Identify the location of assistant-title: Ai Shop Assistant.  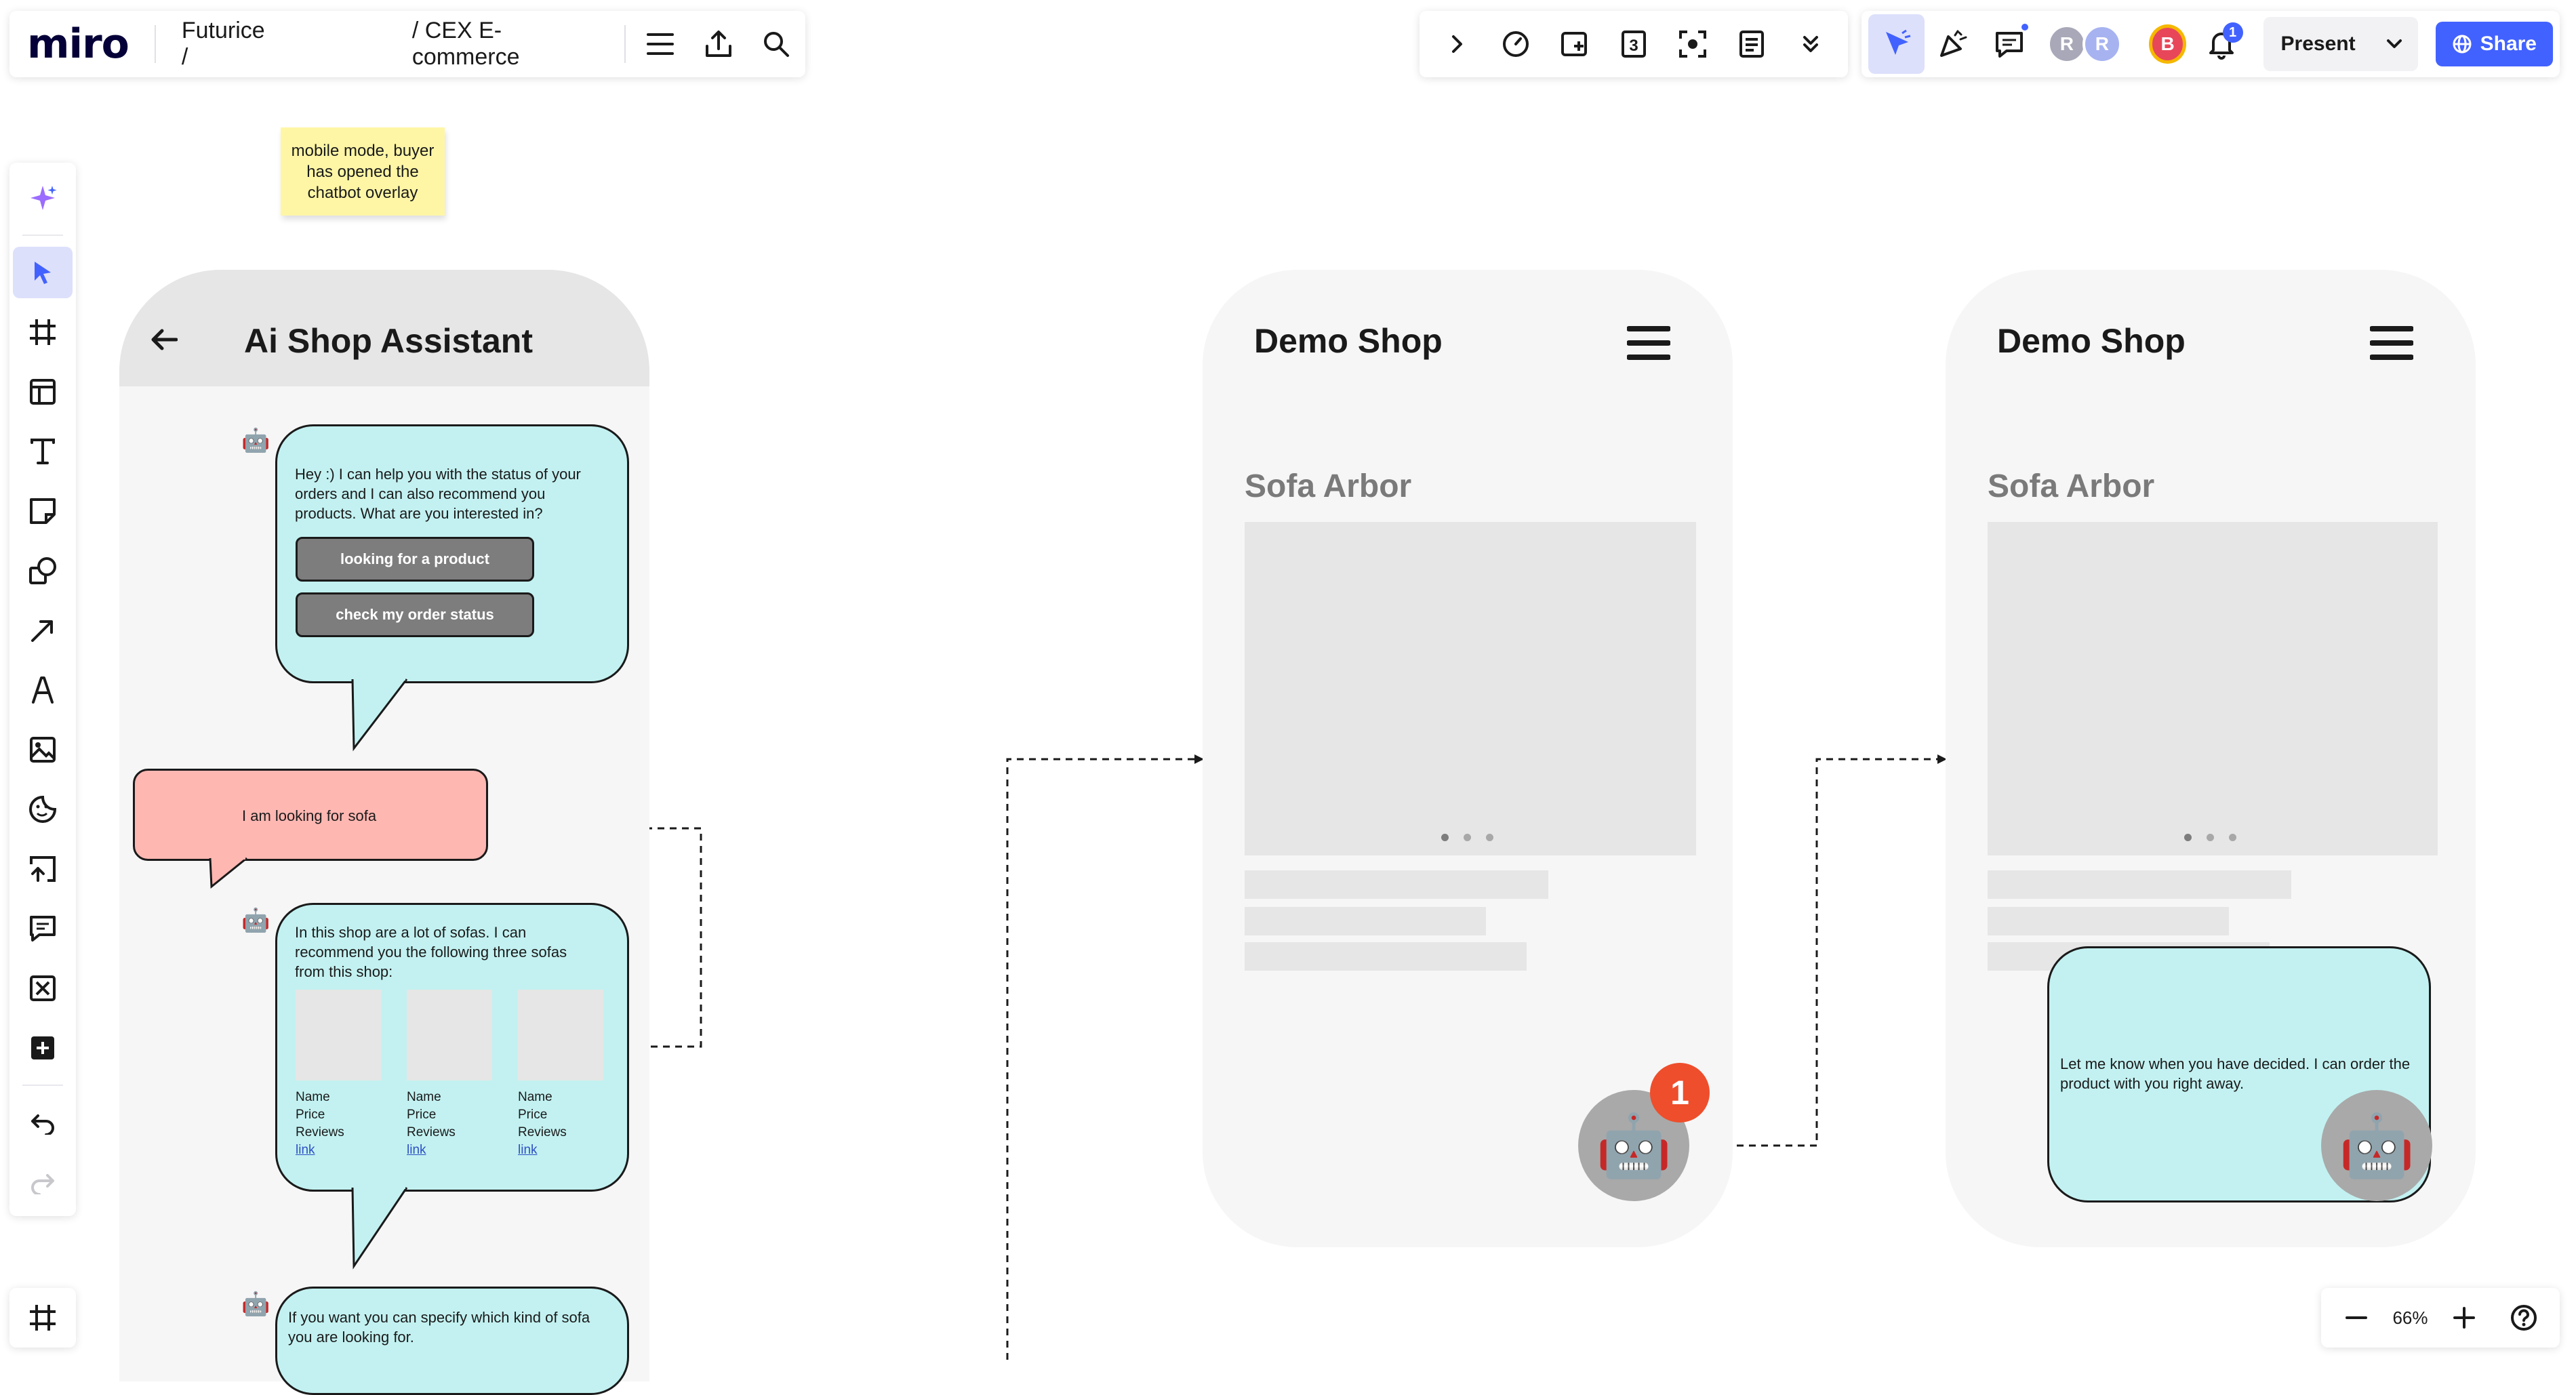
(388, 341).